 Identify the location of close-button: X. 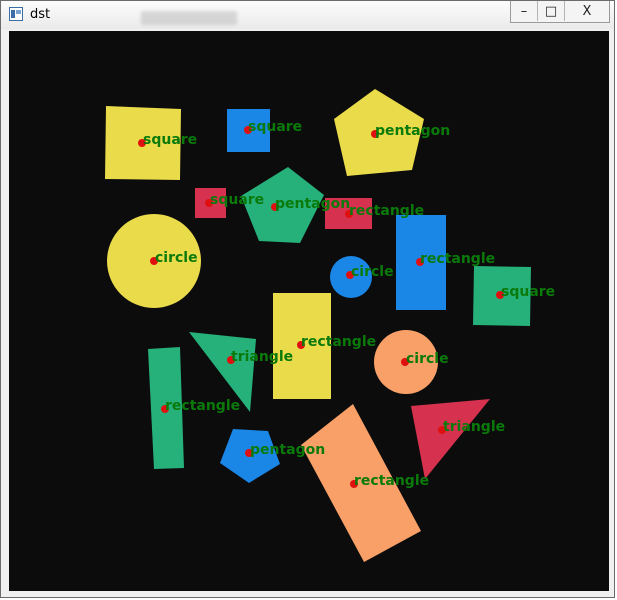
(587, 11).